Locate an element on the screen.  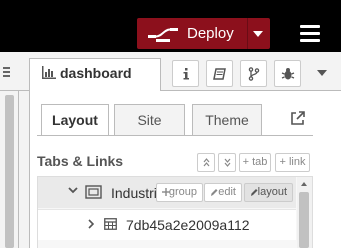
external-link-icon is located at coordinates (298, 118).